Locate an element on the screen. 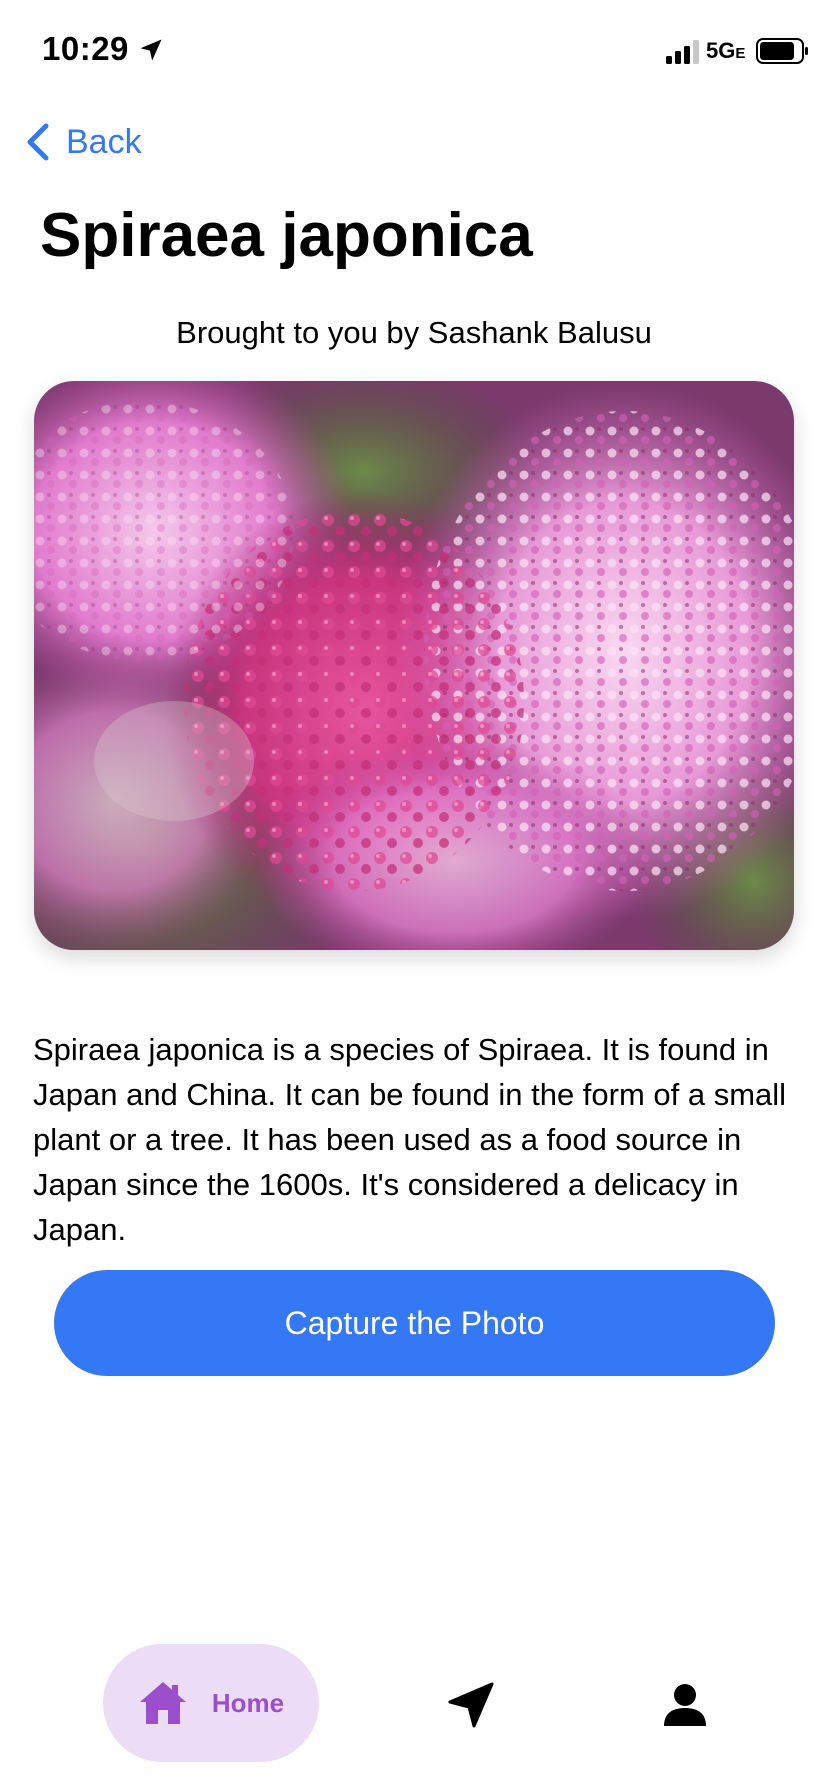 The width and height of the screenshot is (828, 1792). cellular-signal-icon is located at coordinates (682, 52).